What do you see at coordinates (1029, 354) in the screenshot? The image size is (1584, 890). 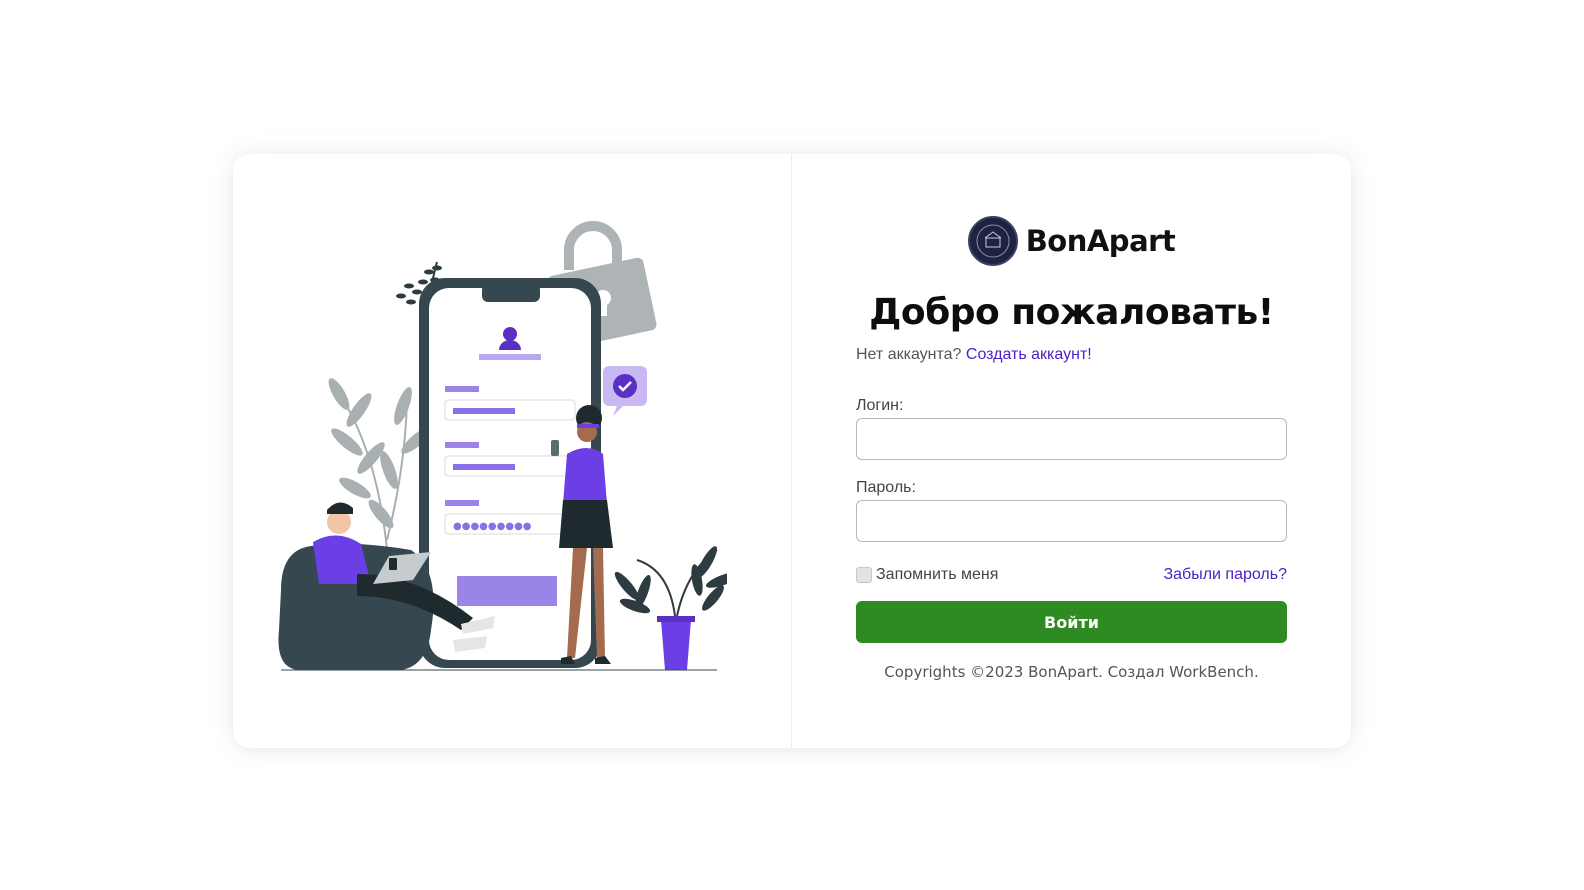 I see `create-account-link: Создать аккаунт!` at bounding box center [1029, 354].